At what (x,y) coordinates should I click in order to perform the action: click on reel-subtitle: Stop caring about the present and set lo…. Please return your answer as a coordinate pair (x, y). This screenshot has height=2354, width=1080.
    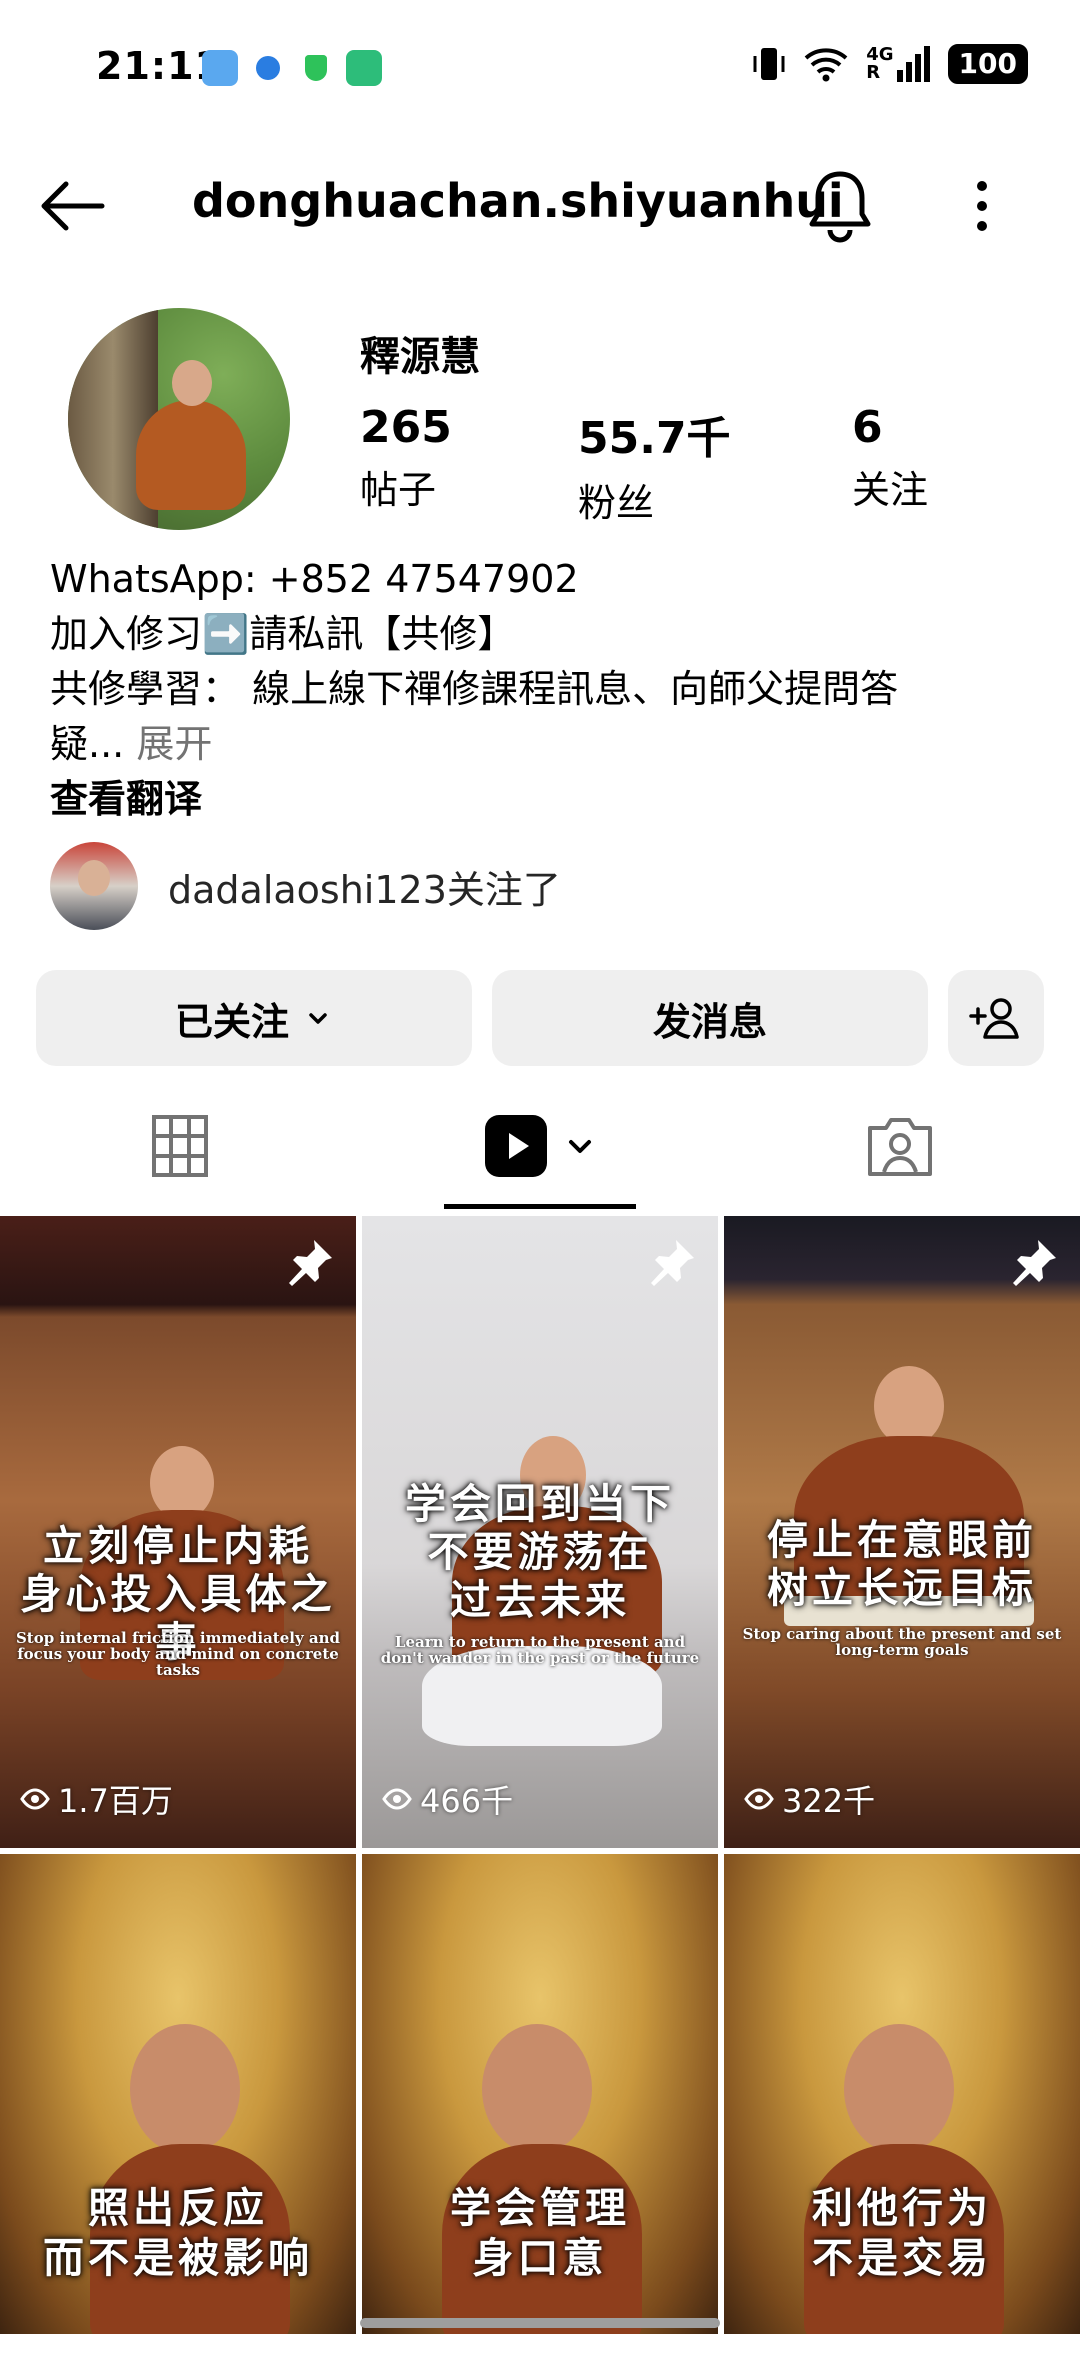
    Looking at the image, I should click on (902, 1642).